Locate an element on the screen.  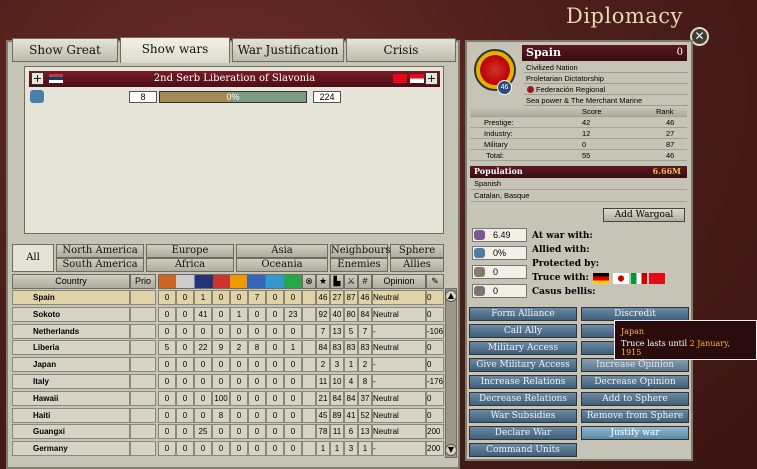
expand-defenders-button: + is located at coordinates (431, 78).